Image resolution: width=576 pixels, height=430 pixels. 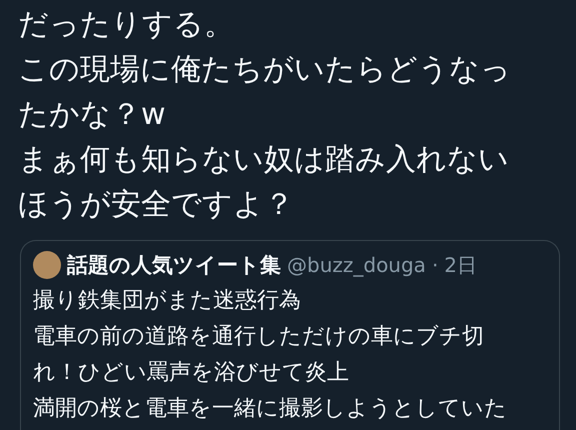 What do you see at coordinates (270, 409) in the screenshot?
I see `quoted-text-line: 満開の桜と電車を一緒に撮影しようとしていた` at bounding box center [270, 409].